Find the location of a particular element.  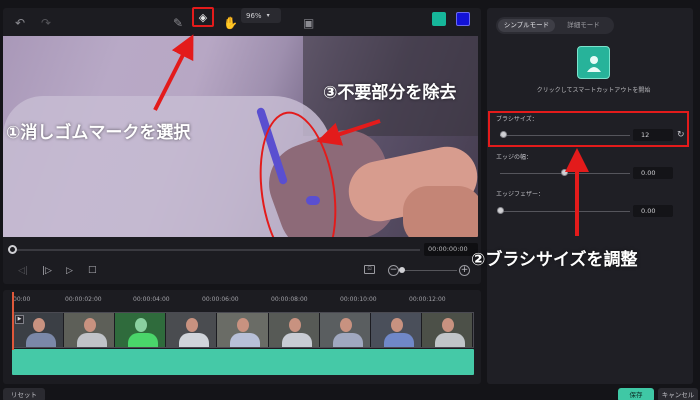

annotation-step3: ③不要部分を除去 is located at coordinates (390, 93).